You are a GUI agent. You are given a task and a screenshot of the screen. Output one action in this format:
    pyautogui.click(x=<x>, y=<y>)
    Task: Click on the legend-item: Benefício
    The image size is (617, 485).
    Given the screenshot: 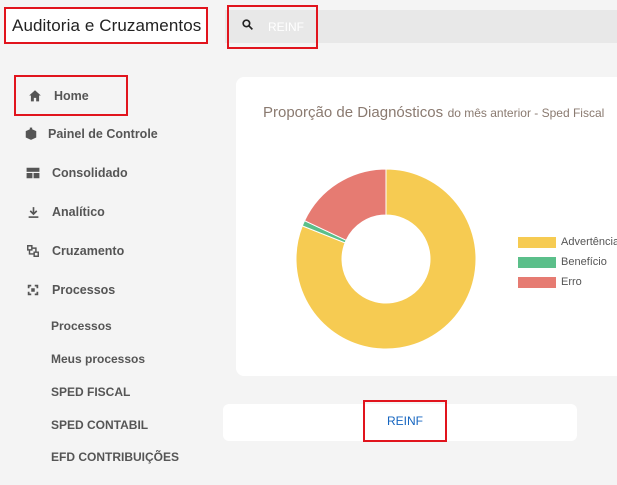 What is the action you would take?
    pyautogui.click(x=567, y=262)
    